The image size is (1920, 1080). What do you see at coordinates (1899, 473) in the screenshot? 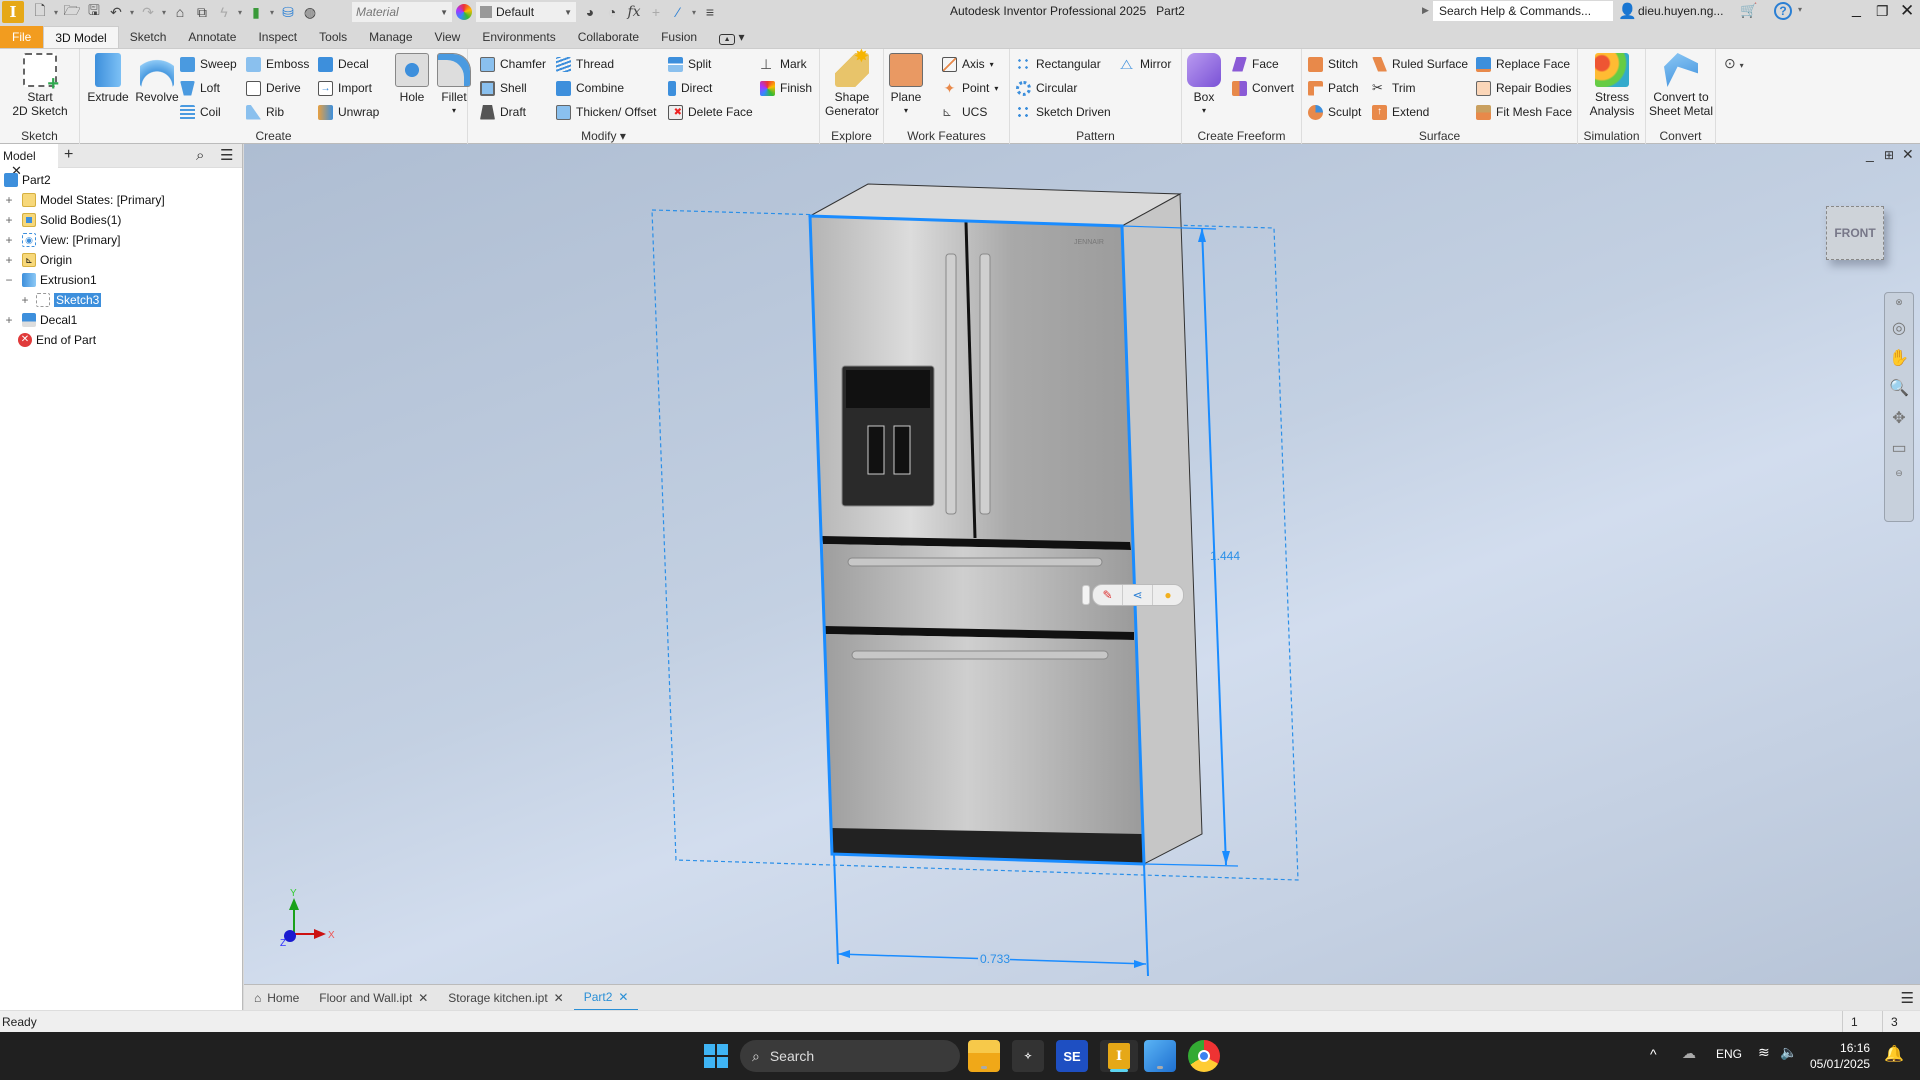
I see `navbar-options-icon: ⊖` at bounding box center [1899, 473].